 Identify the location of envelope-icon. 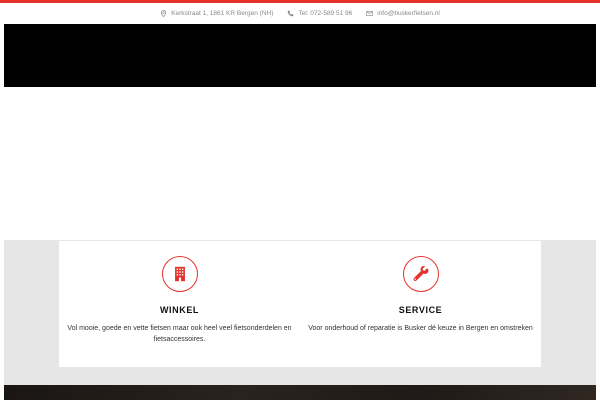
(370, 13).